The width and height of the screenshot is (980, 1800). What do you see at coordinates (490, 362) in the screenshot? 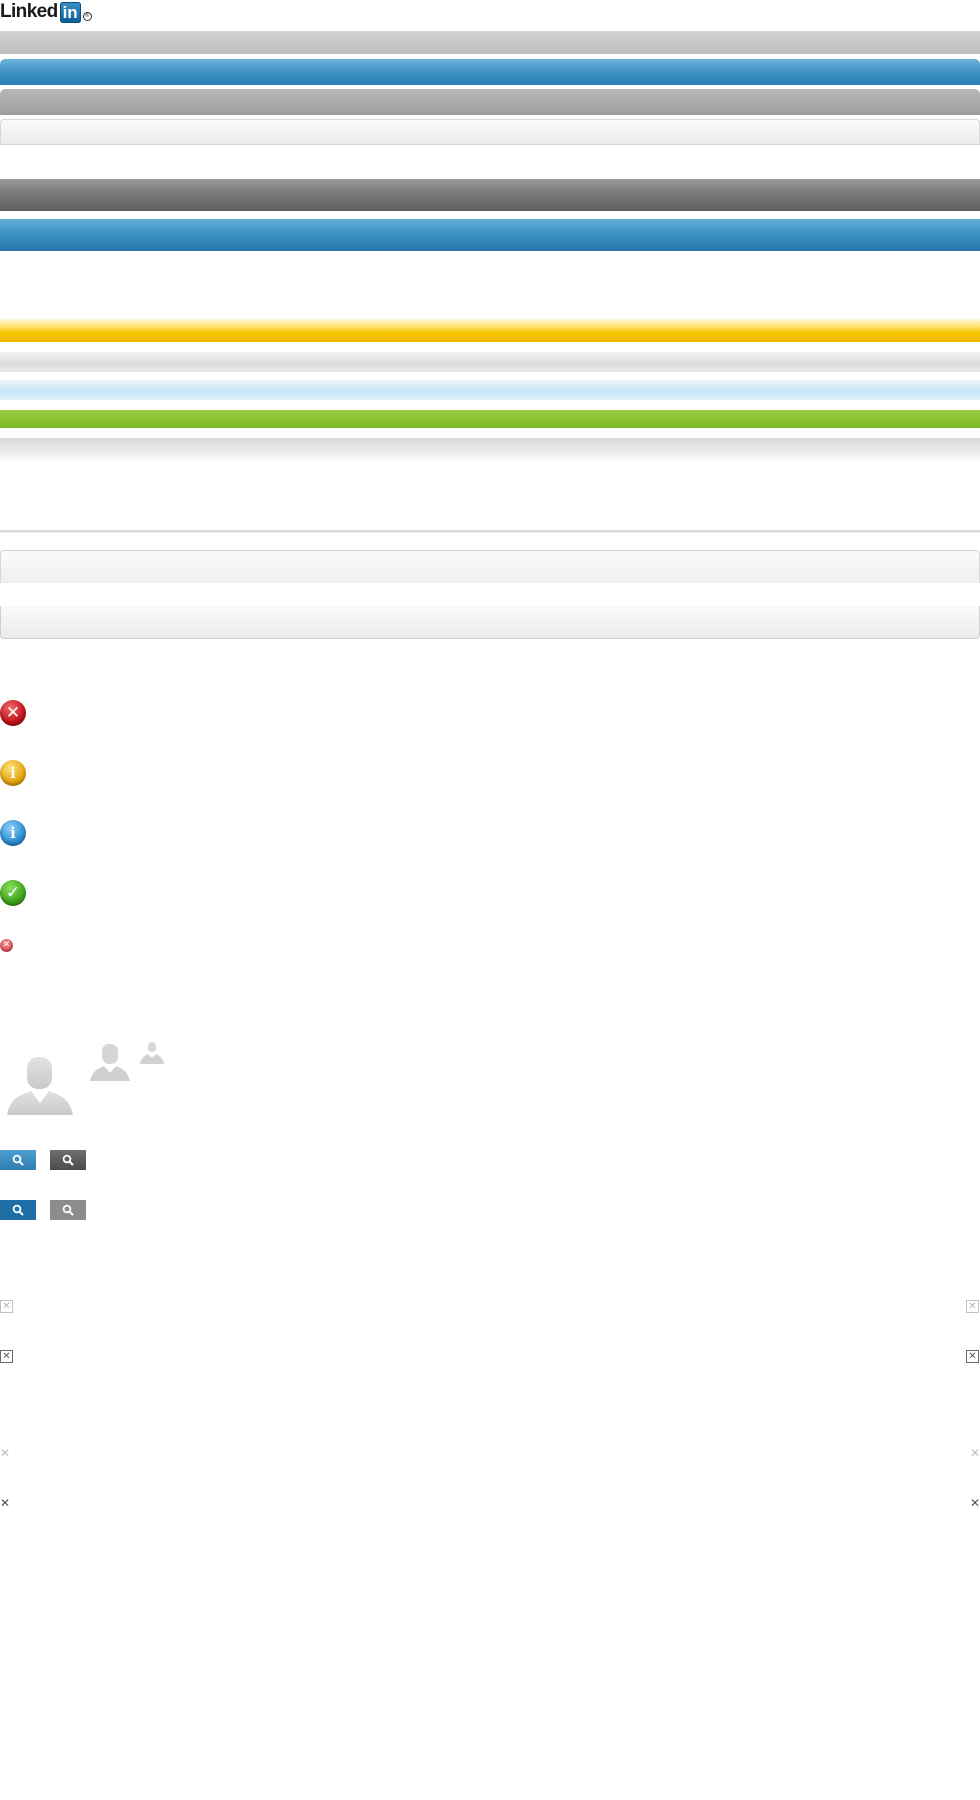
I see `silver-gradient-bar` at bounding box center [490, 362].